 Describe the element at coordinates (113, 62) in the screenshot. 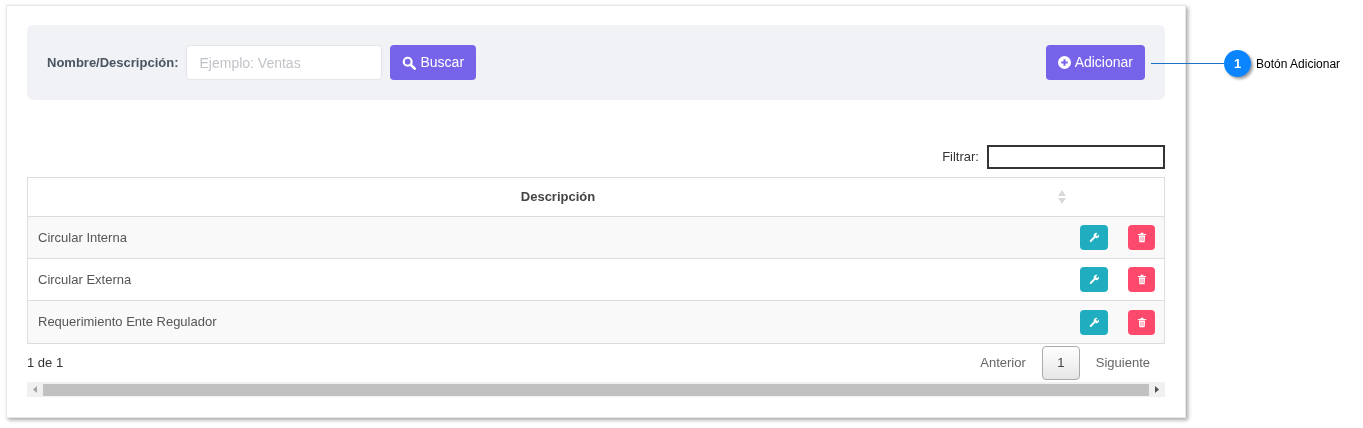

I see `field-label: Nombre/Descripción:` at that location.